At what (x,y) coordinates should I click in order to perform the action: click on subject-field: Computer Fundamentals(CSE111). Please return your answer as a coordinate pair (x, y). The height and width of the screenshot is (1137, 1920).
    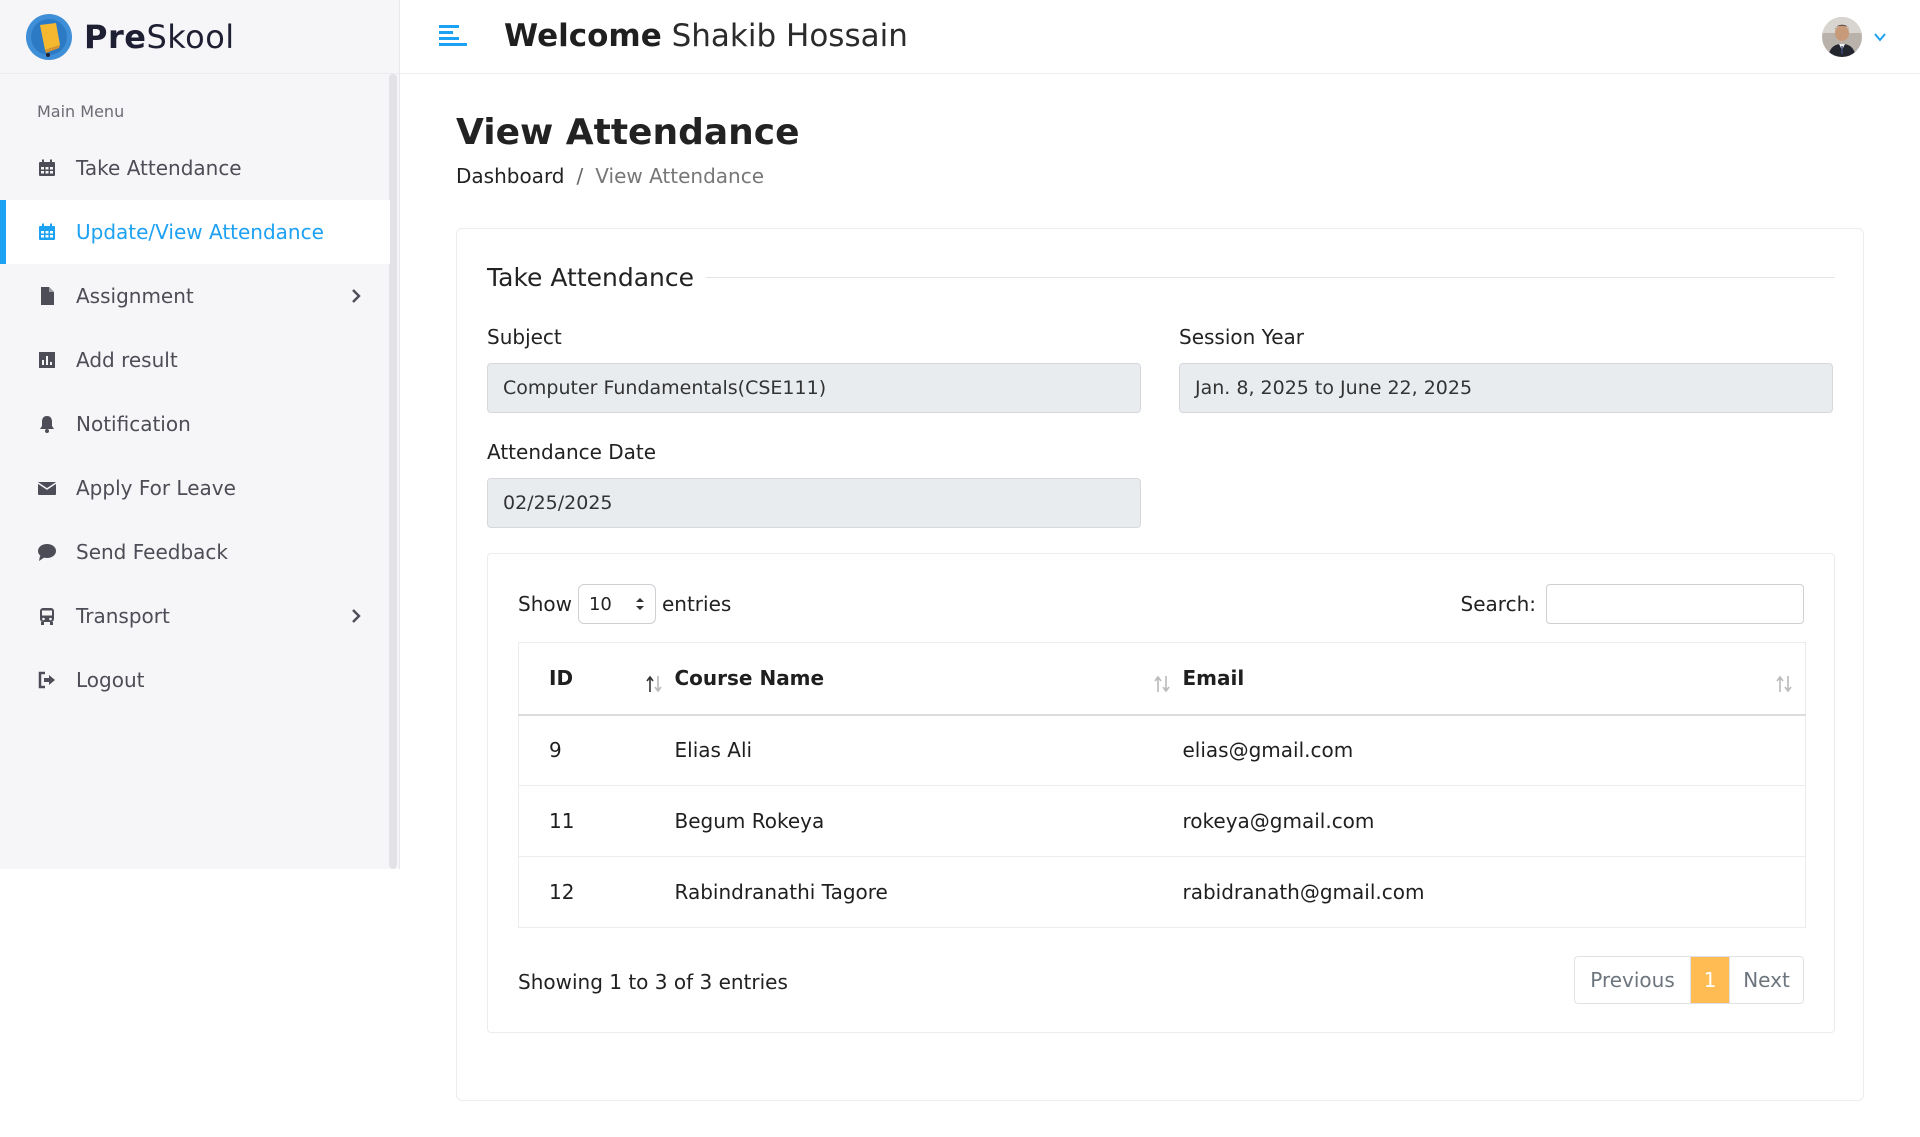
    Looking at the image, I should click on (814, 388).